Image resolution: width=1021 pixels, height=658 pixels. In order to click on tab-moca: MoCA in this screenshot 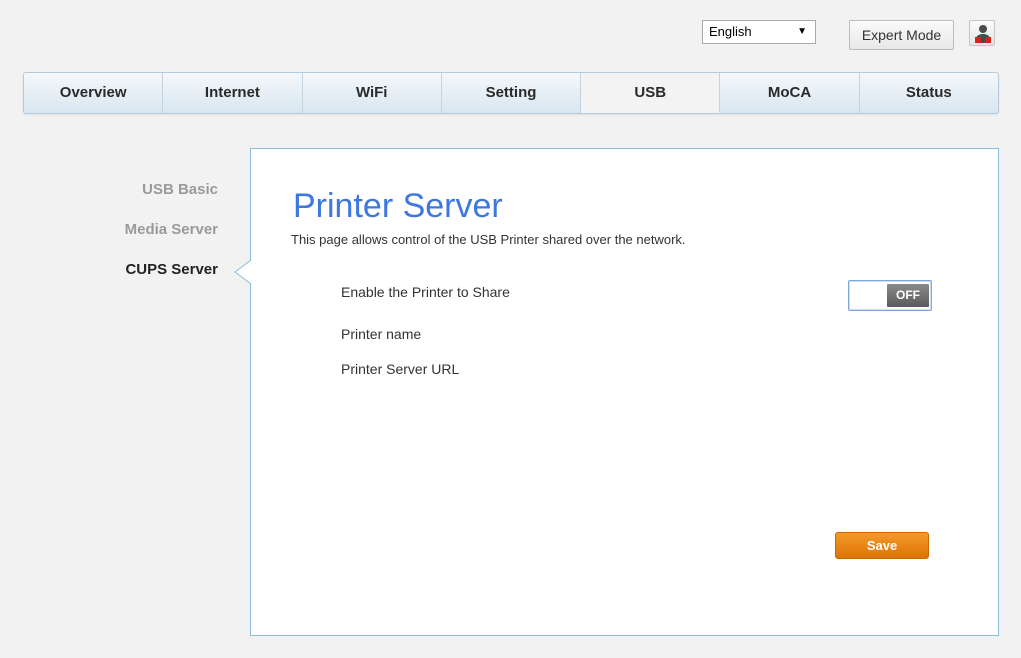, I will do `click(790, 93)`.